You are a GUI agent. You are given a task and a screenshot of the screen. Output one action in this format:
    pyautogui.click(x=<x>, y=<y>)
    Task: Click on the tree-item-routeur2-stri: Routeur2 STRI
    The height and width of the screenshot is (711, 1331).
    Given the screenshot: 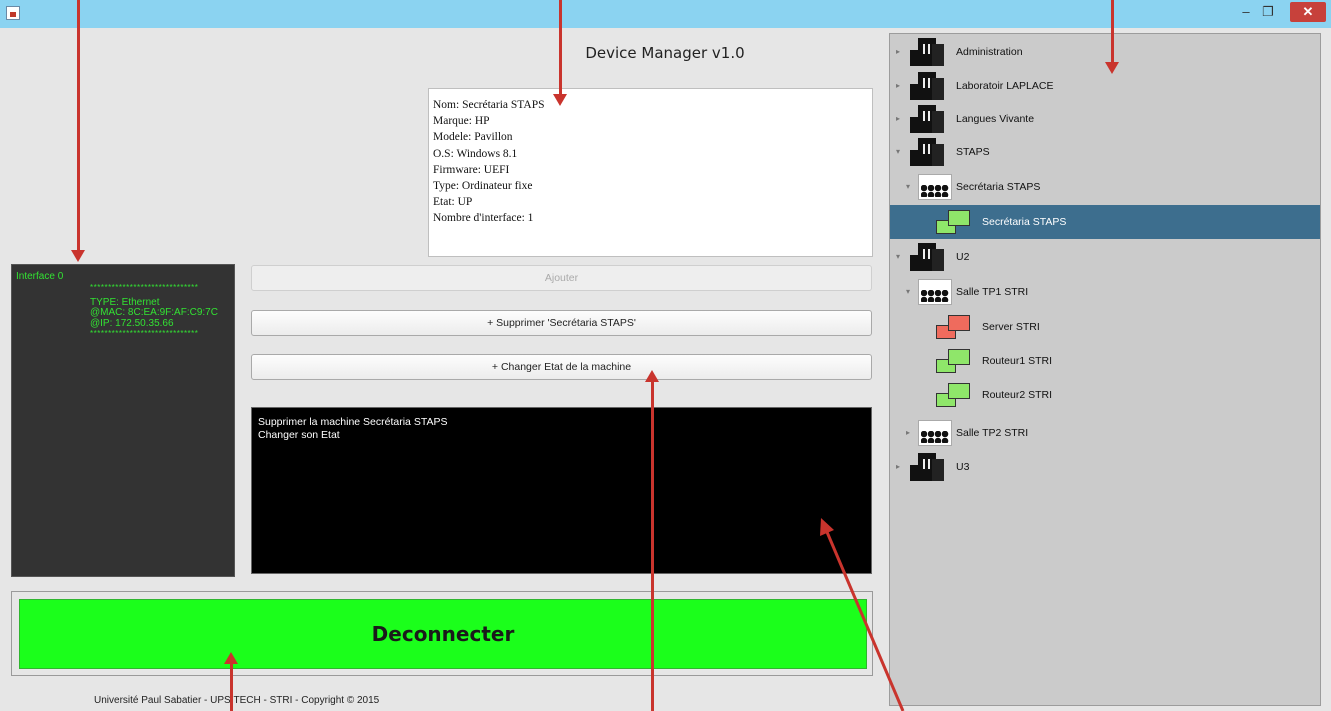 What is the action you would take?
    pyautogui.click(x=1105, y=395)
    